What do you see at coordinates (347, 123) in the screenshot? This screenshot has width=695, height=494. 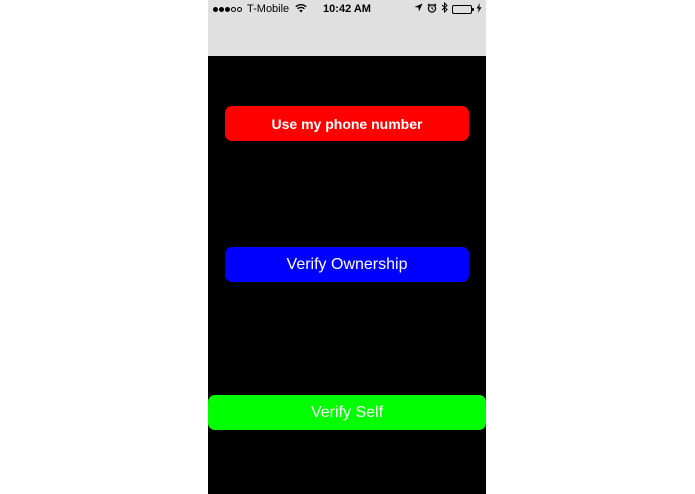 I see `use-my-phone-number-button: Use my phone number` at bounding box center [347, 123].